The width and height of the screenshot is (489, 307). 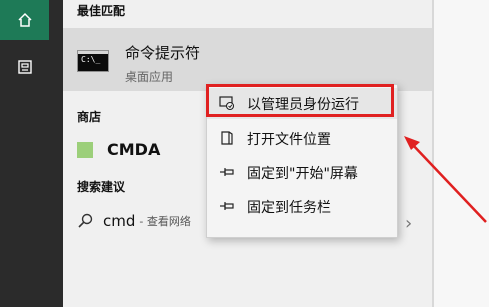 I want to click on annotation-arrow, so click(x=445, y=179).